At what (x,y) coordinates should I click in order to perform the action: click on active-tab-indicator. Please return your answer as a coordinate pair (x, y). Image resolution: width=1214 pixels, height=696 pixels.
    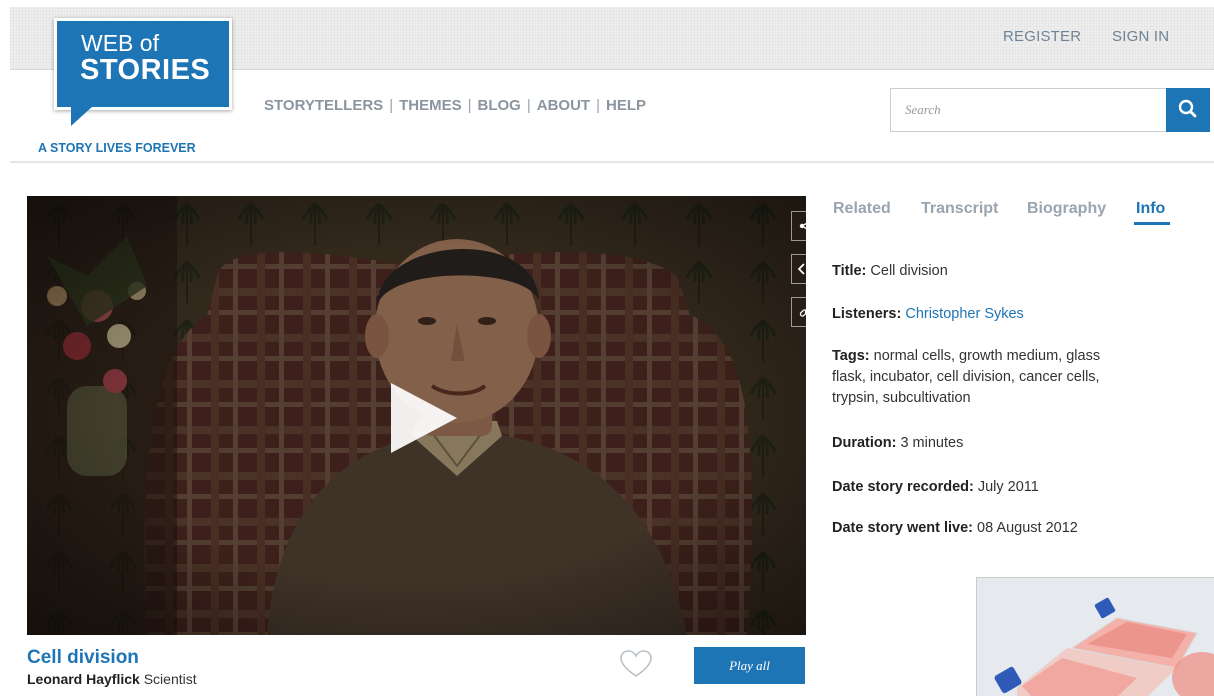
    Looking at the image, I should click on (1152, 223).